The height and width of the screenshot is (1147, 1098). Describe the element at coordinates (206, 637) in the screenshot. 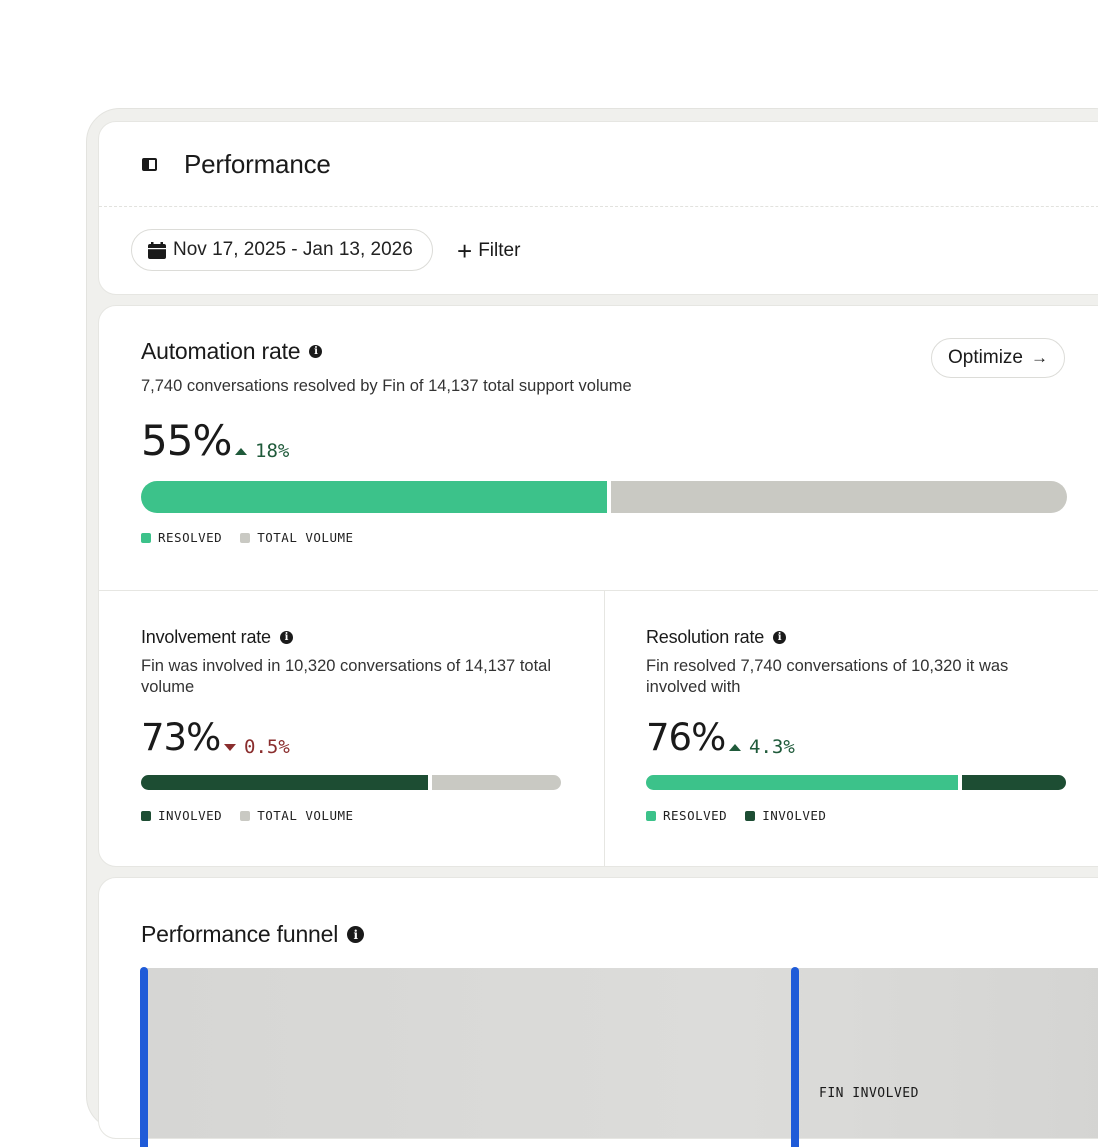

I see `involvement-rate-label: Involvement rate` at that location.